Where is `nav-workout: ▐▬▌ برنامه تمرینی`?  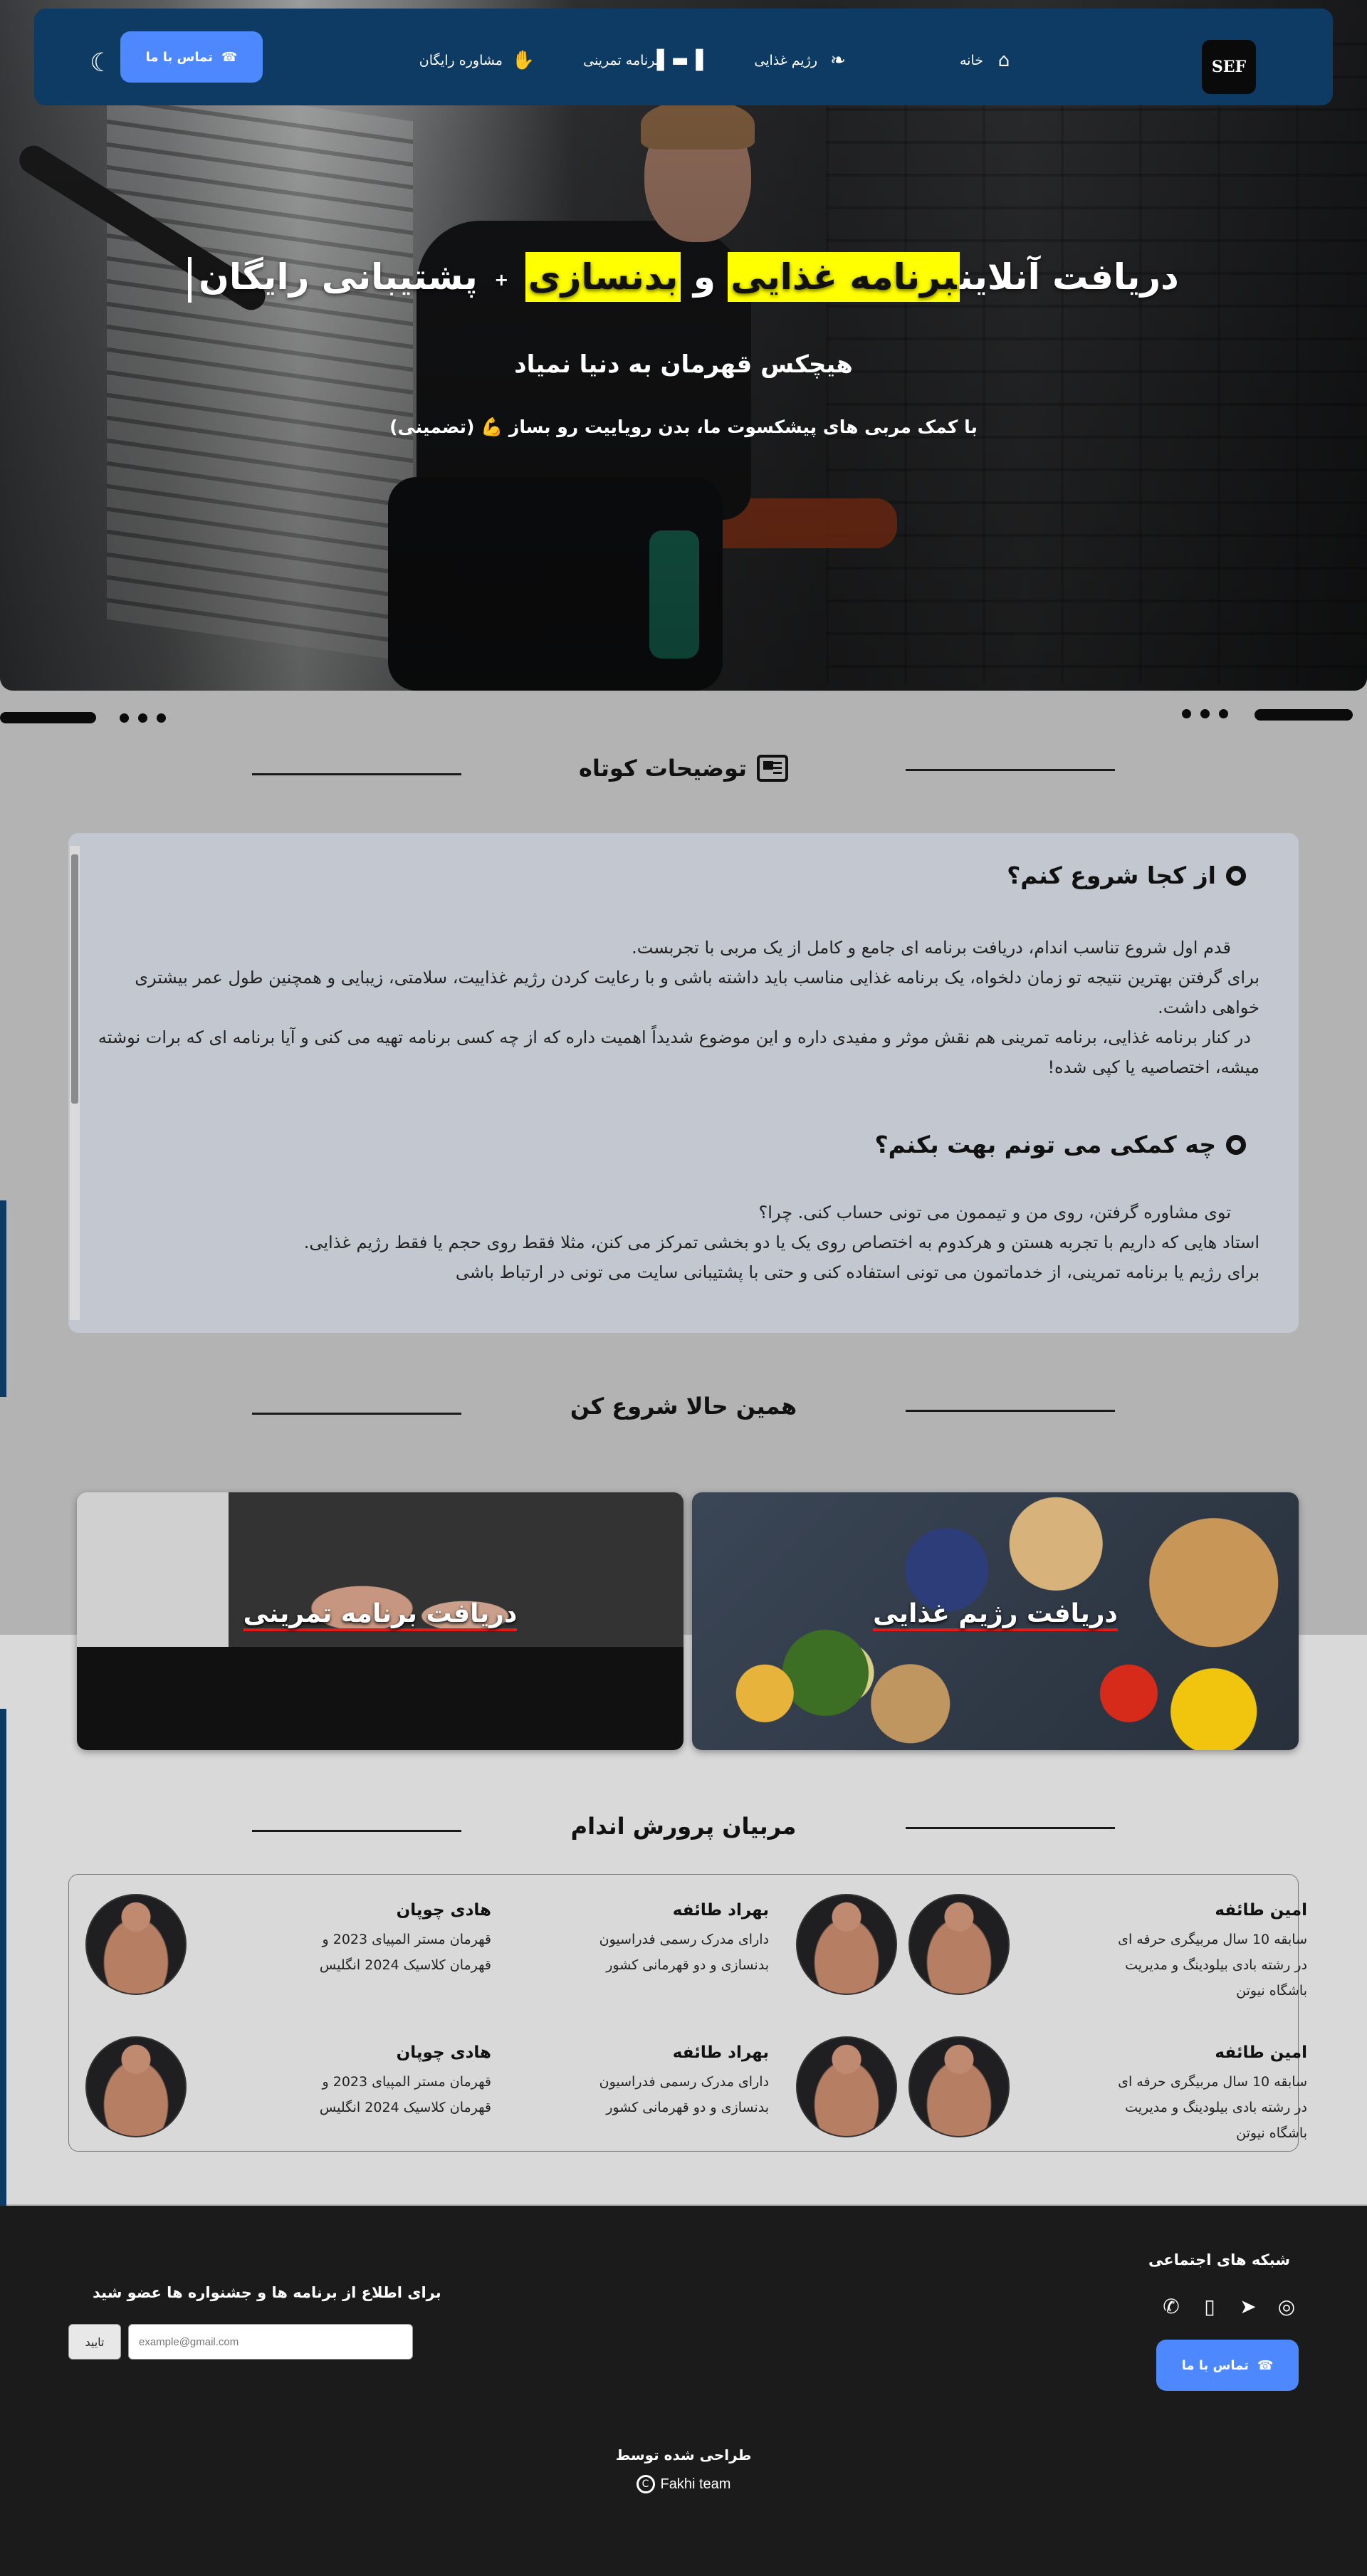 nav-workout: ▐▬▌ برنامه تمرینی is located at coordinates (643, 60).